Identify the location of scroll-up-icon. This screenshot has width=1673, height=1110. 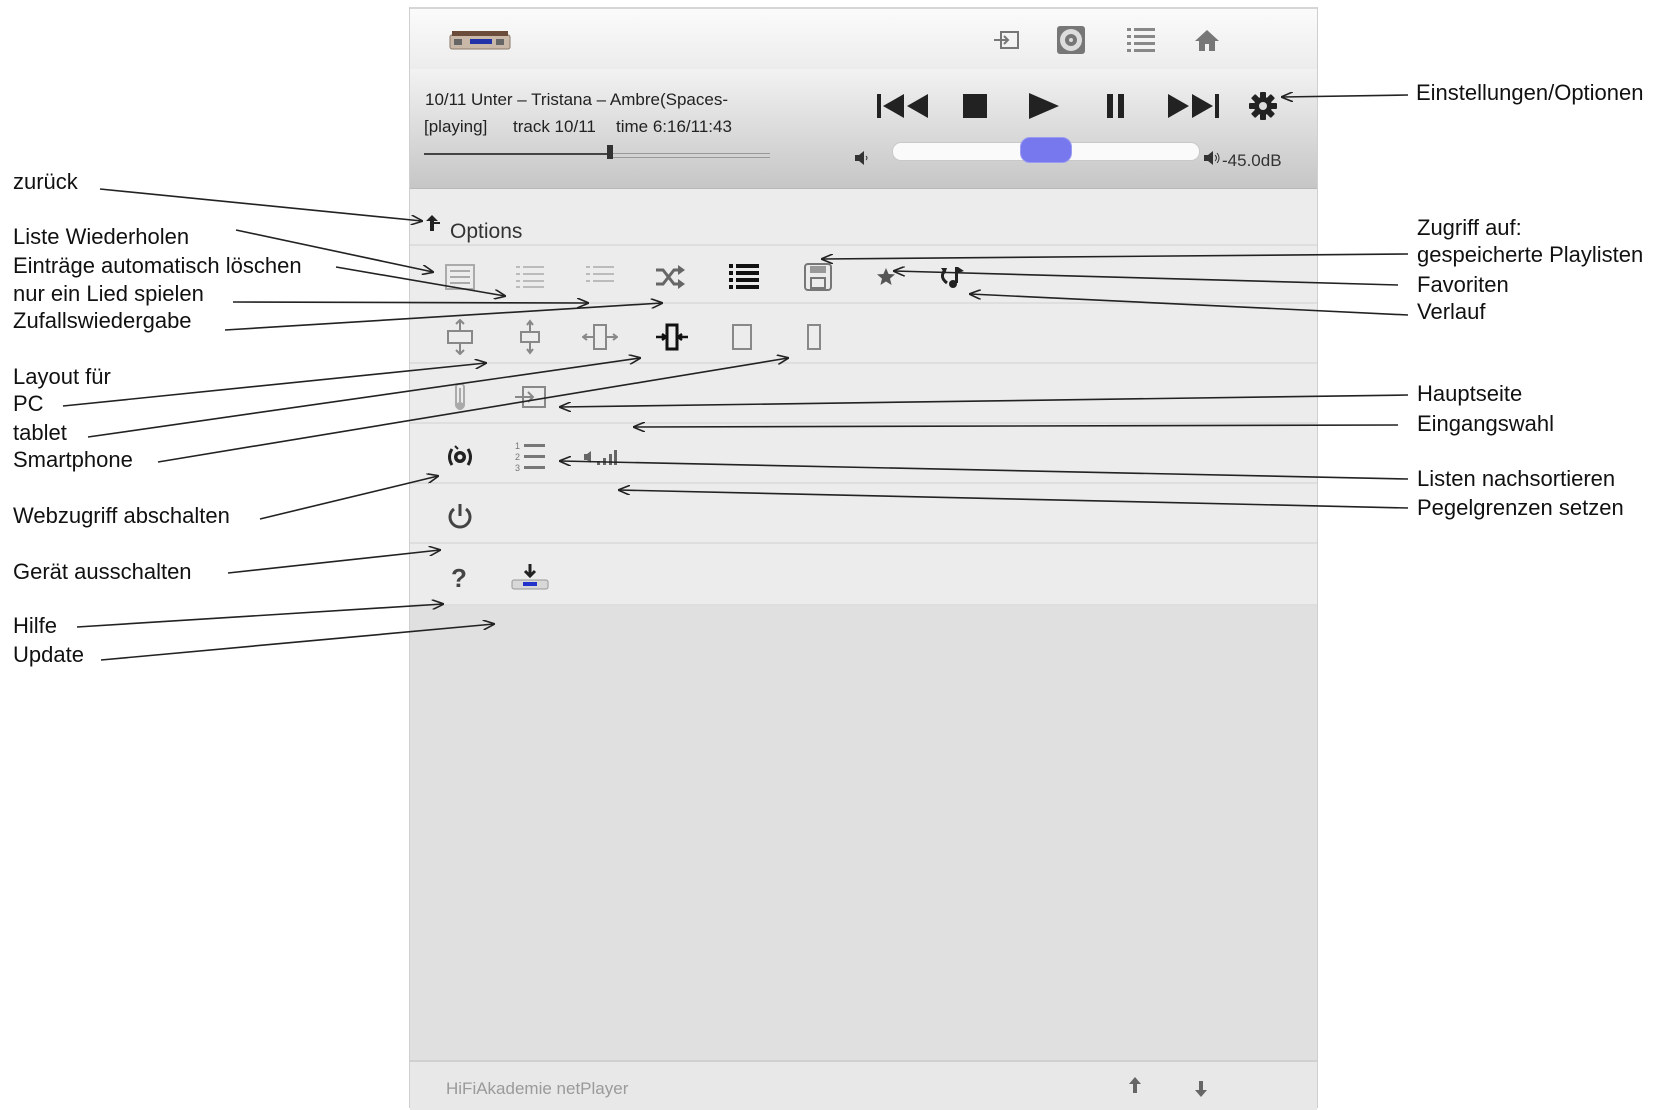
(1135, 1087).